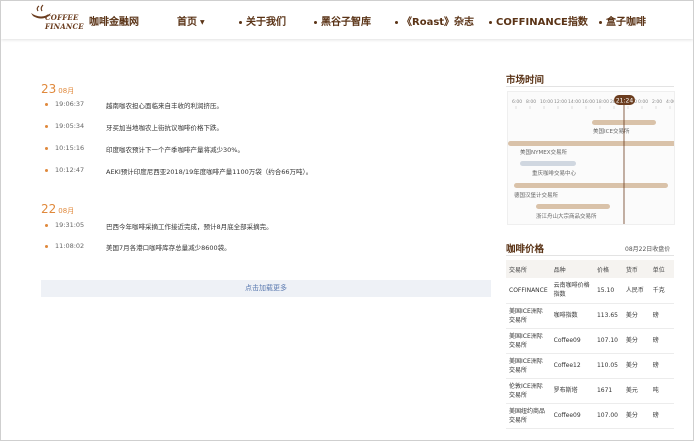 Image resolution: width=694 pixels, height=441 pixels. I want to click on market-time-title: 市场时间, so click(525, 80).